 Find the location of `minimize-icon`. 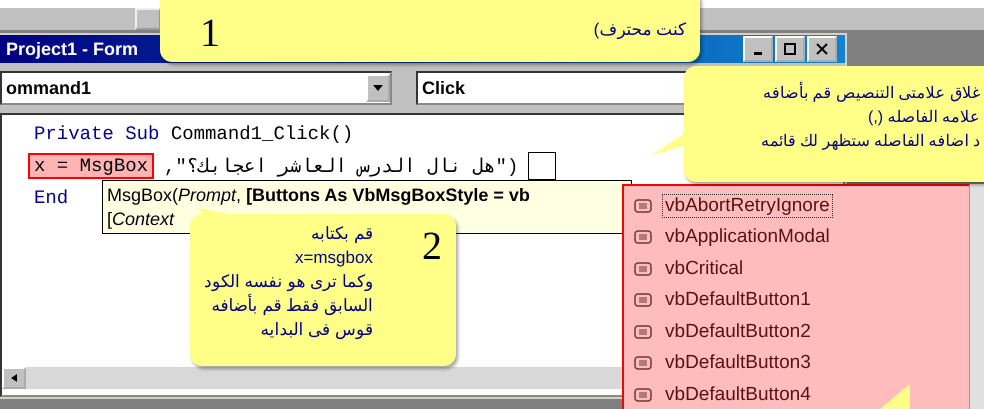

minimize-icon is located at coordinates (758, 53).